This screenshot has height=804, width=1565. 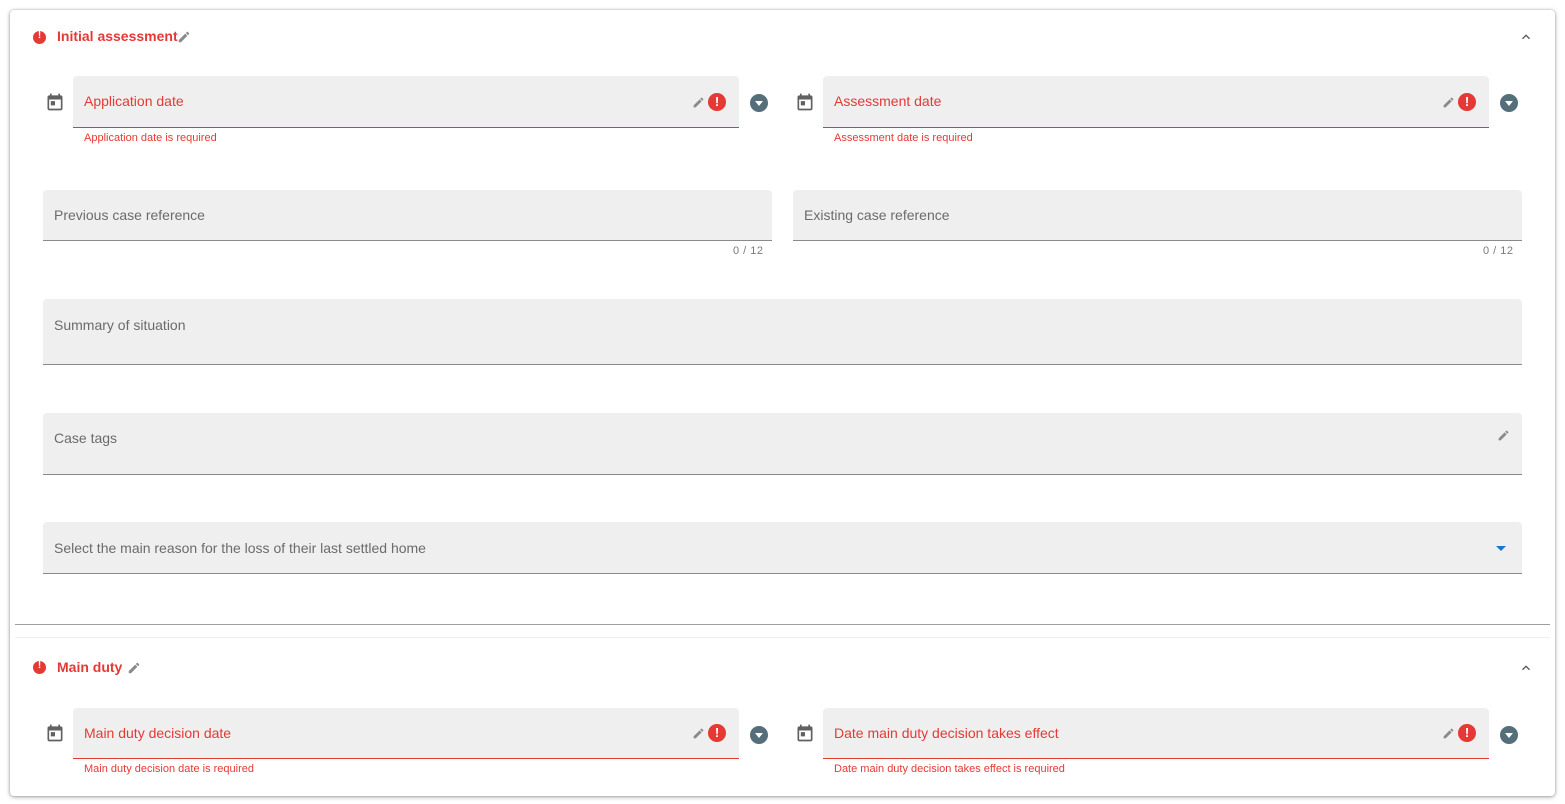 What do you see at coordinates (888, 101) in the screenshot?
I see `field-label: Assessment date` at bounding box center [888, 101].